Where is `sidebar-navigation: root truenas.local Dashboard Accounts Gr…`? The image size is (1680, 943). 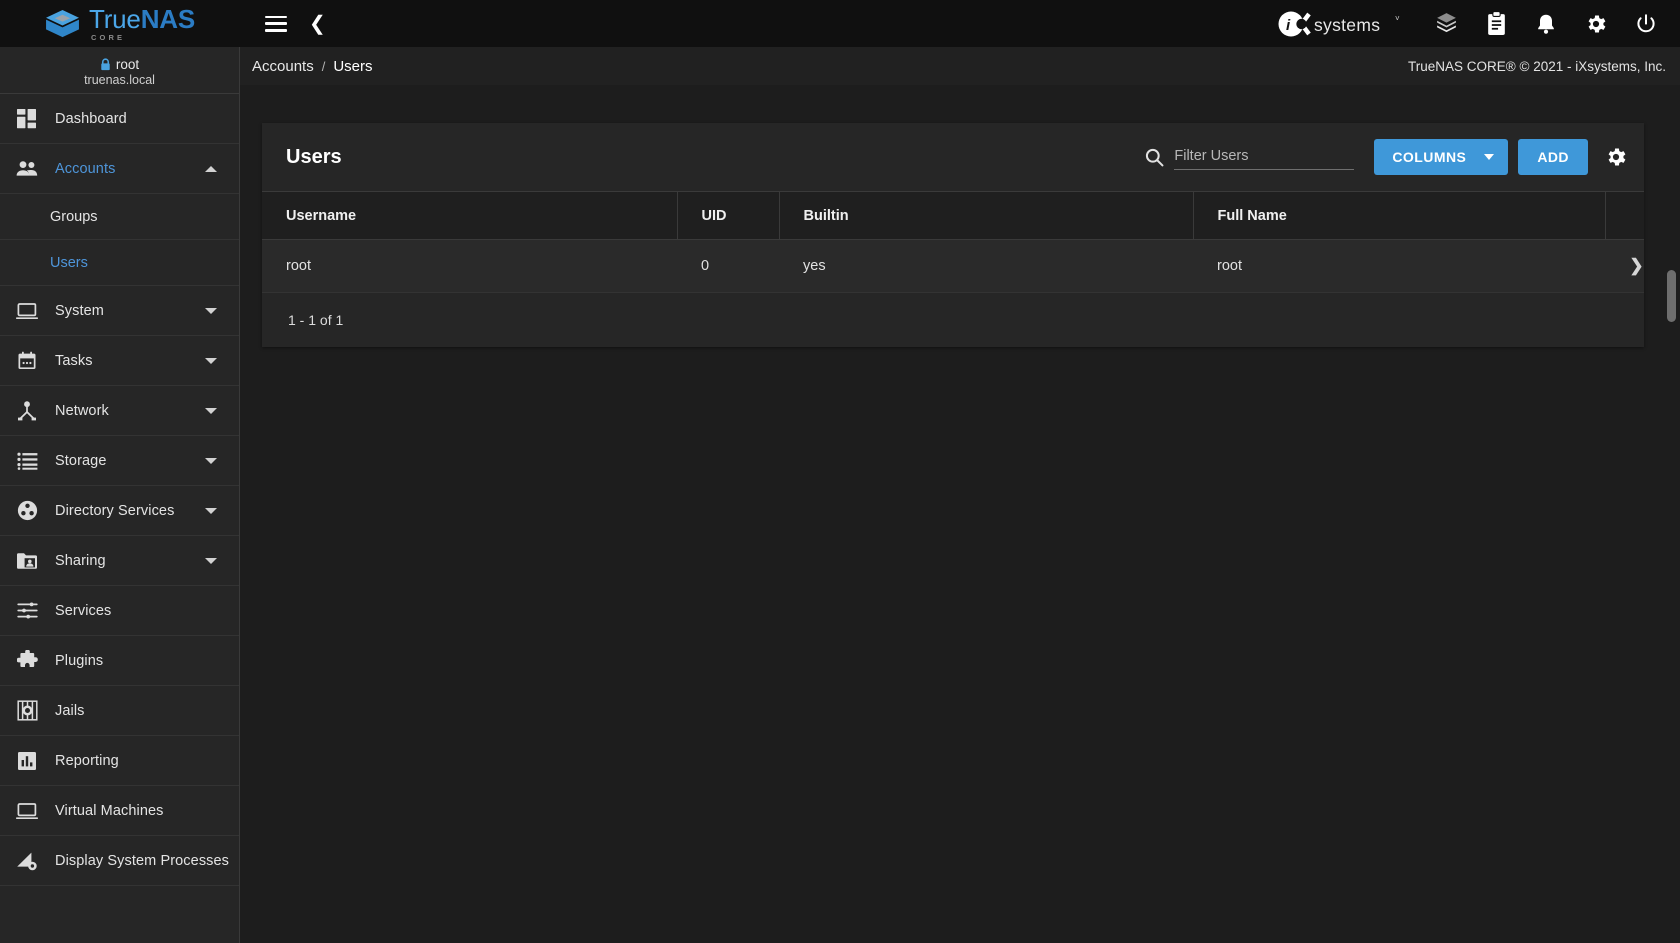 sidebar-navigation: root truenas.local Dashboard Accounts Gr… is located at coordinates (120, 495).